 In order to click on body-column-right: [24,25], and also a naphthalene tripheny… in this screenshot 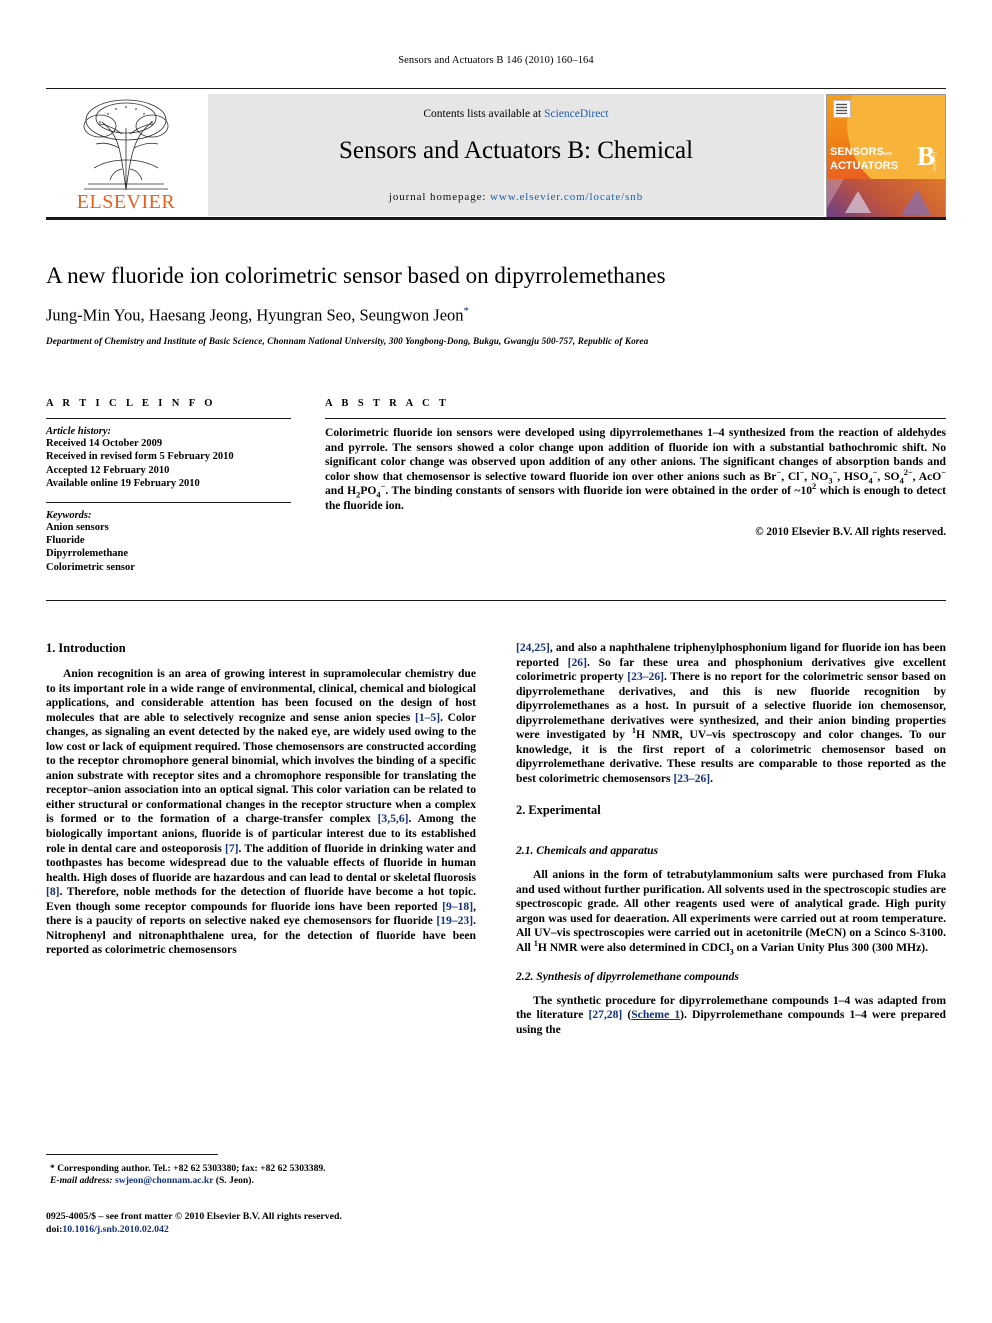, I will do `click(731, 839)`.